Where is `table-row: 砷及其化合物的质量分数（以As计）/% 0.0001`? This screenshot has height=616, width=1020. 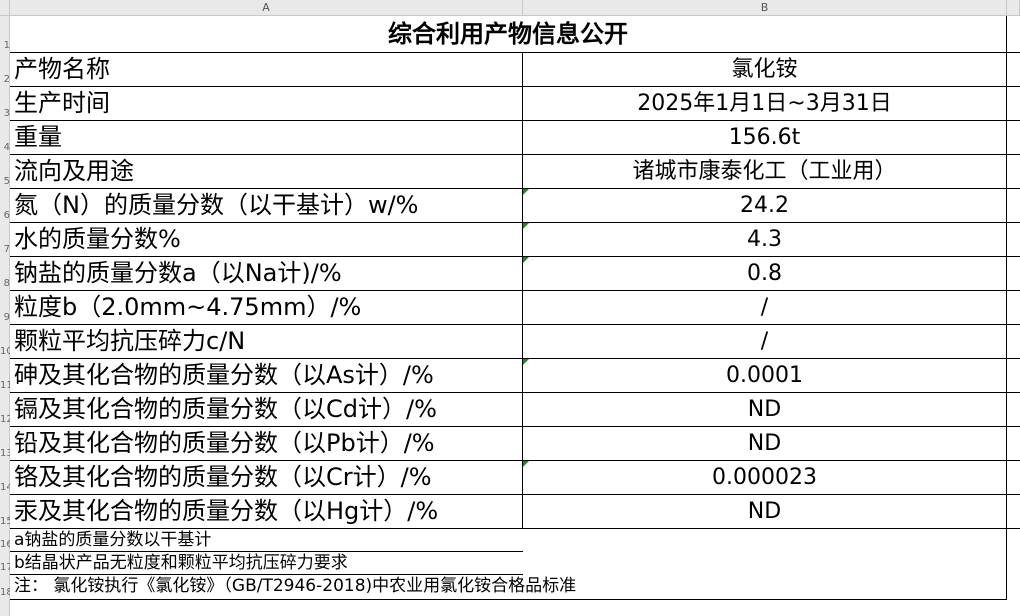 table-row: 砷及其化合物的质量分数（以As计）/% 0.0001 is located at coordinates (515, 376).